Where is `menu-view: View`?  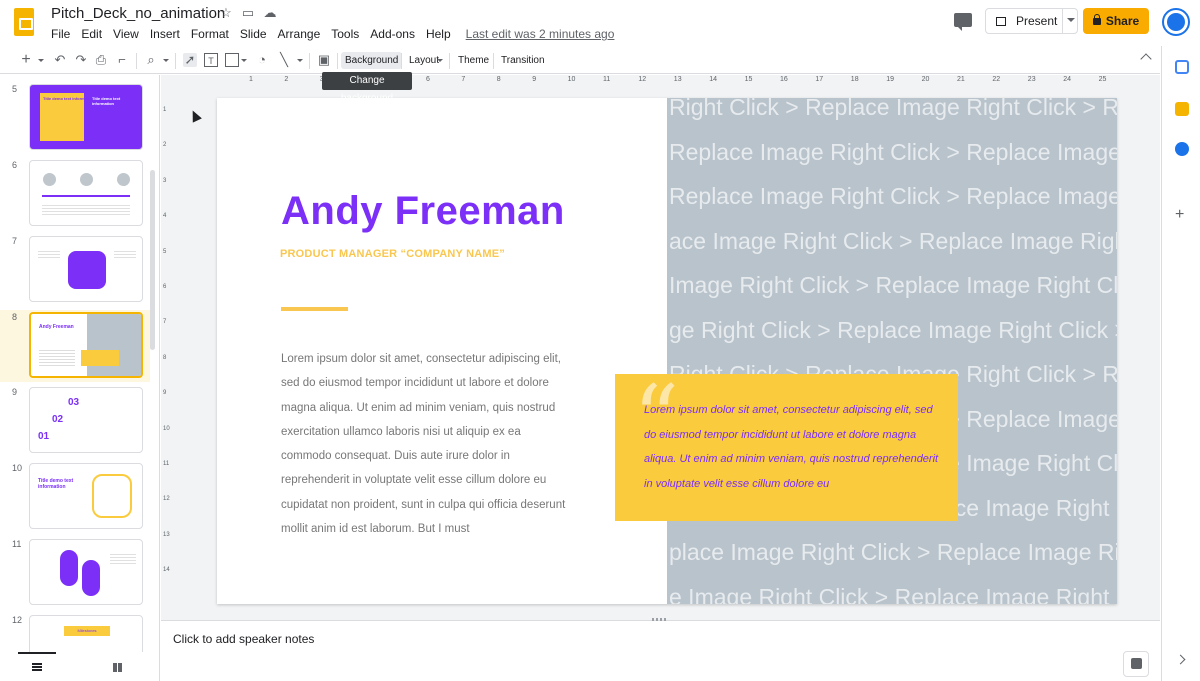
menu-view: View is located at coordinates (126, 34).